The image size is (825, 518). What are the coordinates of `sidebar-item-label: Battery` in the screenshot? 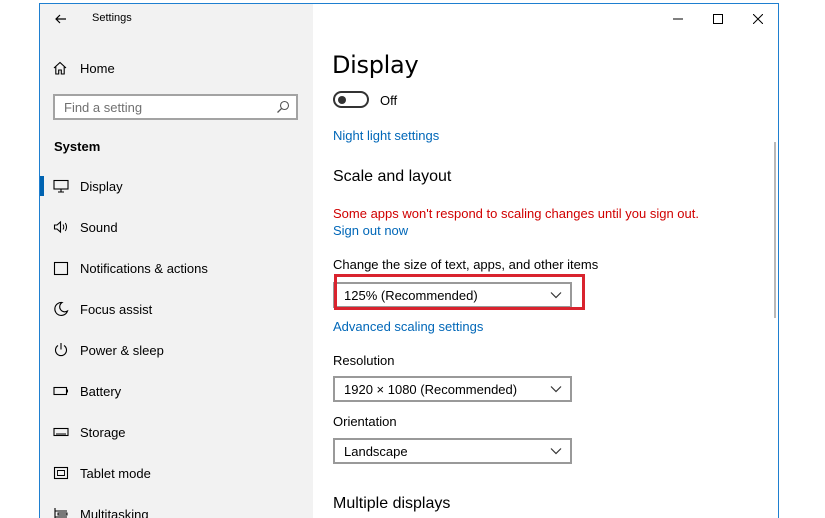 It's located at (101, 391).